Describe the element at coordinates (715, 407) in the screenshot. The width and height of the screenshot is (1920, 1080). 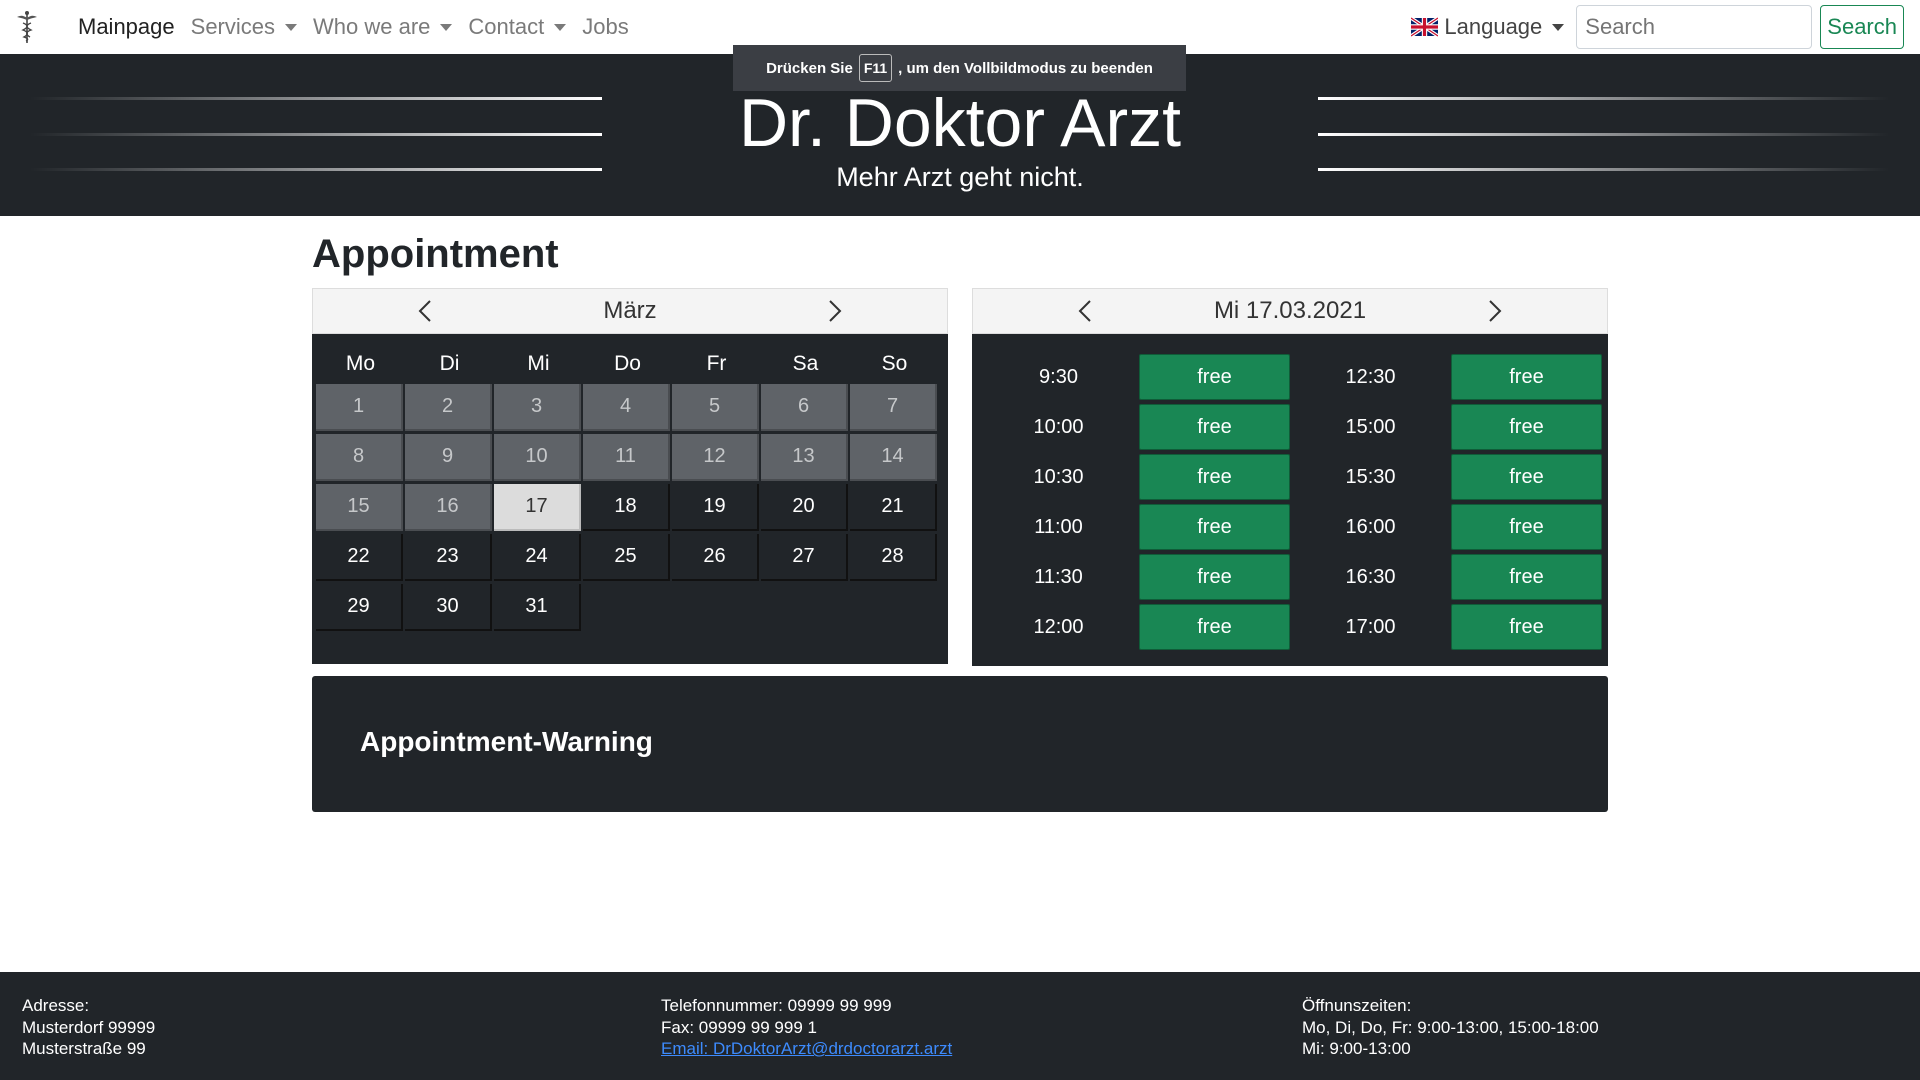
I see `calendar-day: 5` at that location.